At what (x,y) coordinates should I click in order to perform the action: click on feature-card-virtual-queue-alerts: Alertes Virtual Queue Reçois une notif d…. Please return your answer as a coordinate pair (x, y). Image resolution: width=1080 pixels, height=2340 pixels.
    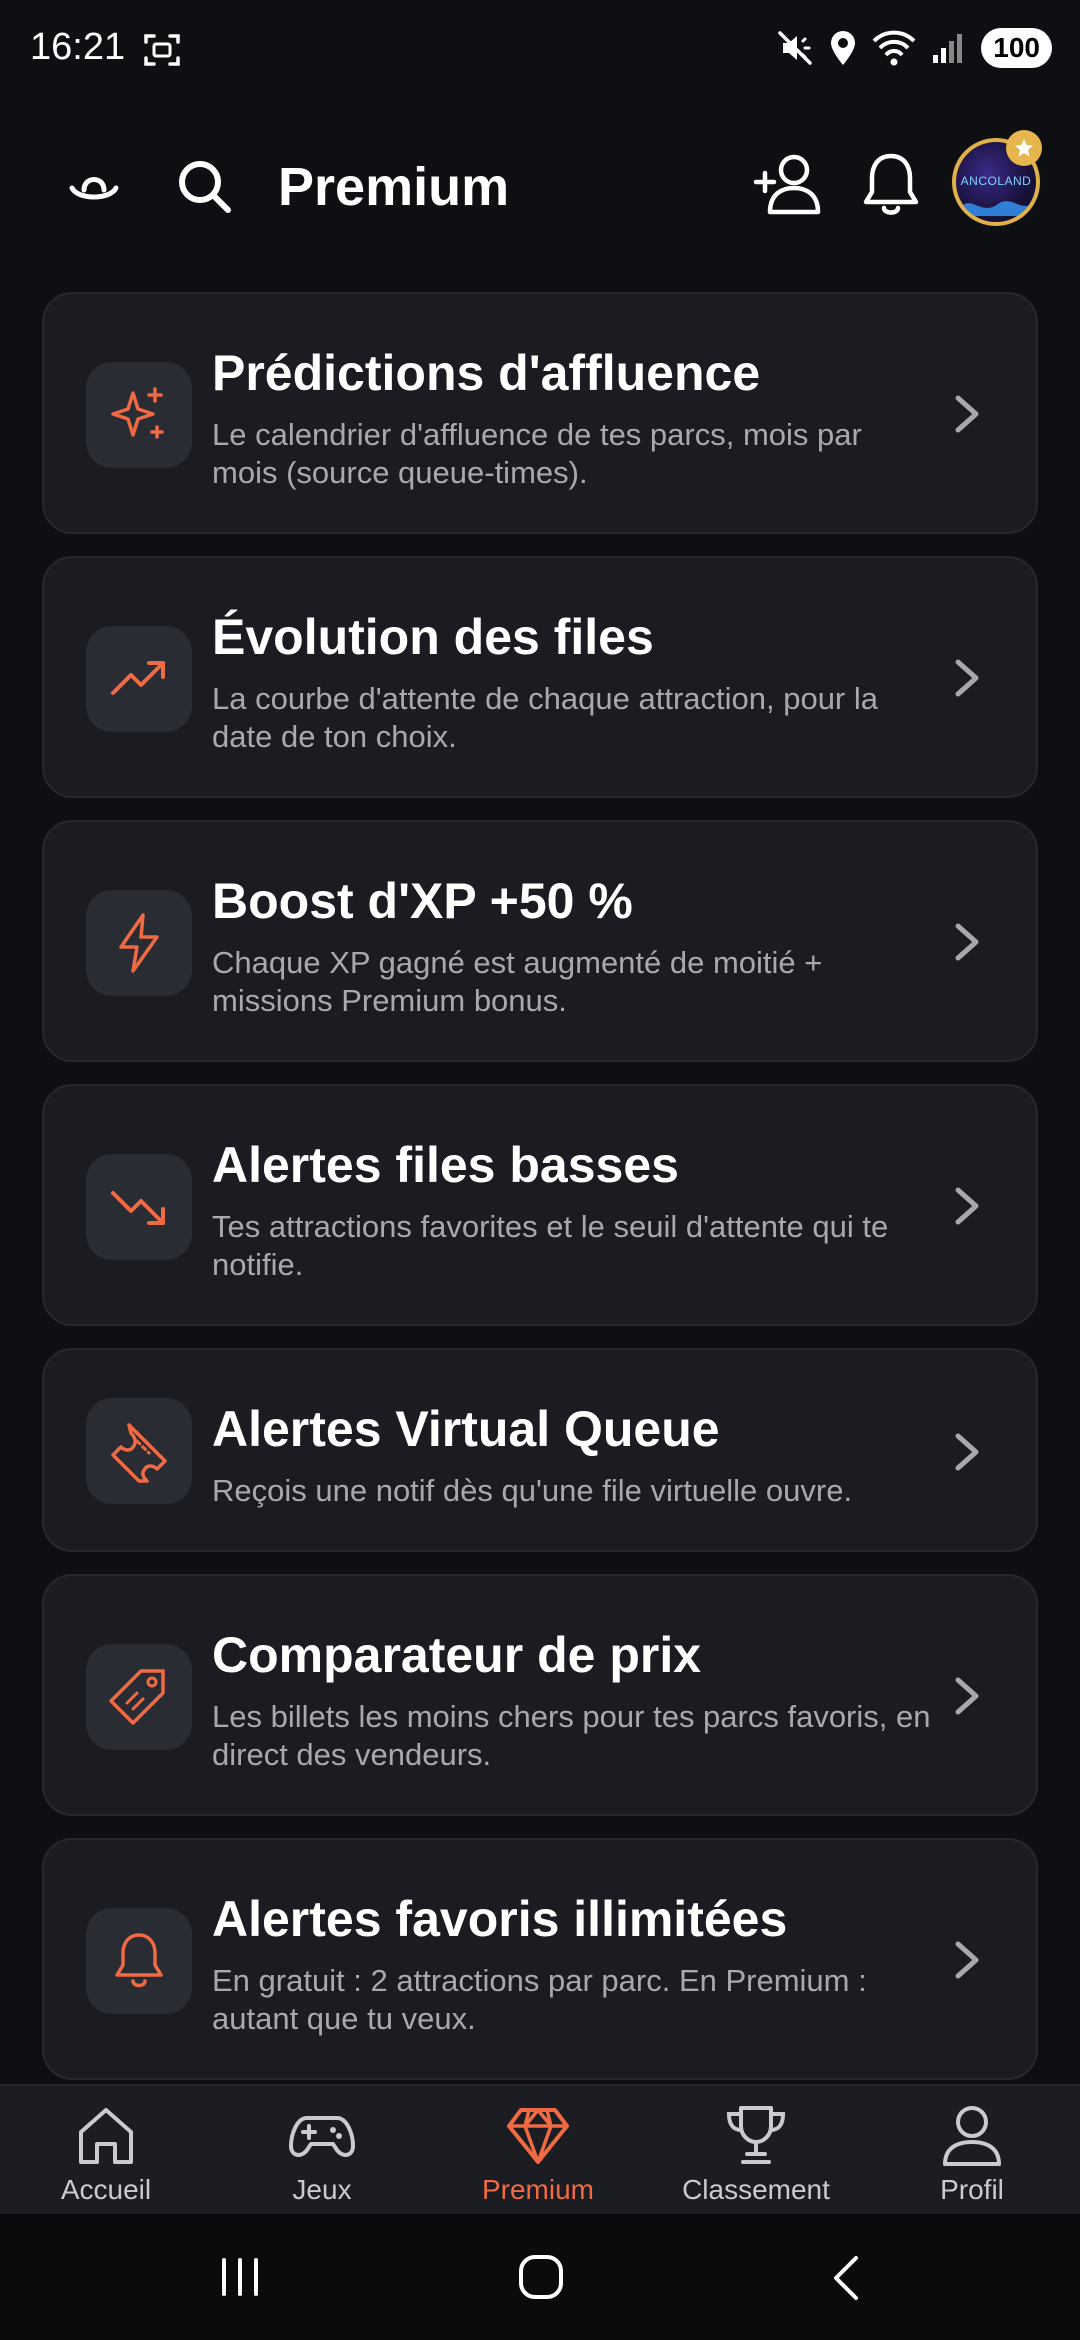
    Looking at the image, I should click on (540, 1450).